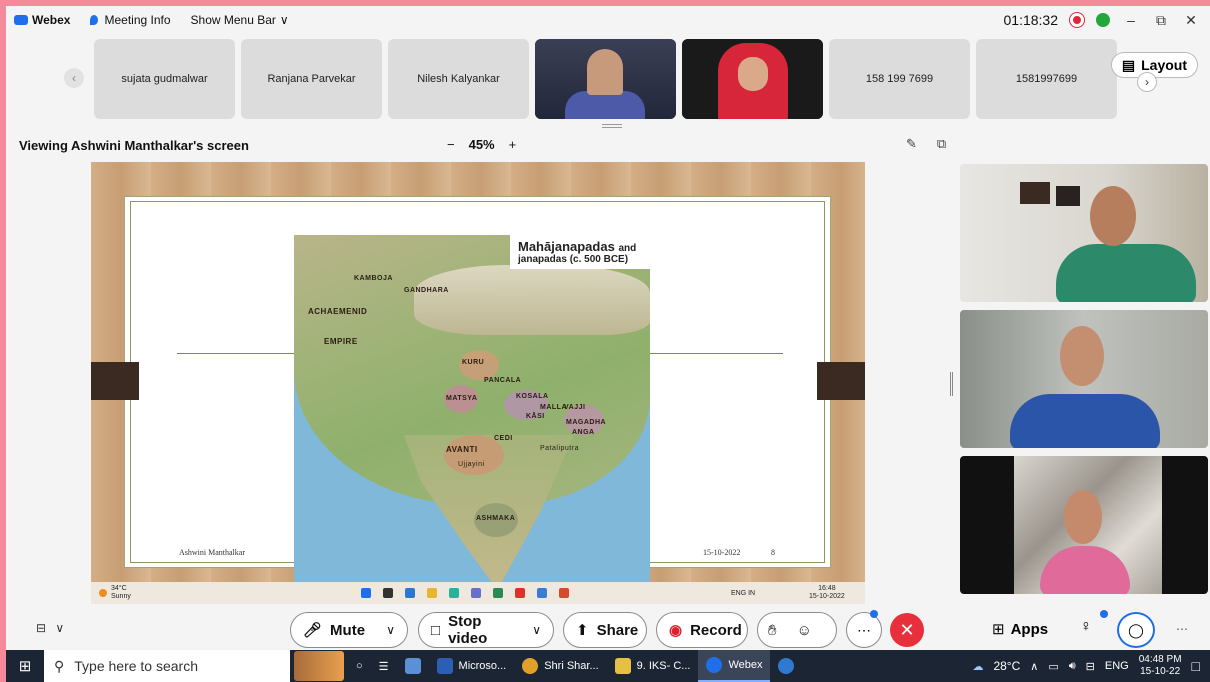  I want to click on emoji-reaction-icon: ☺, so click(804, 630).